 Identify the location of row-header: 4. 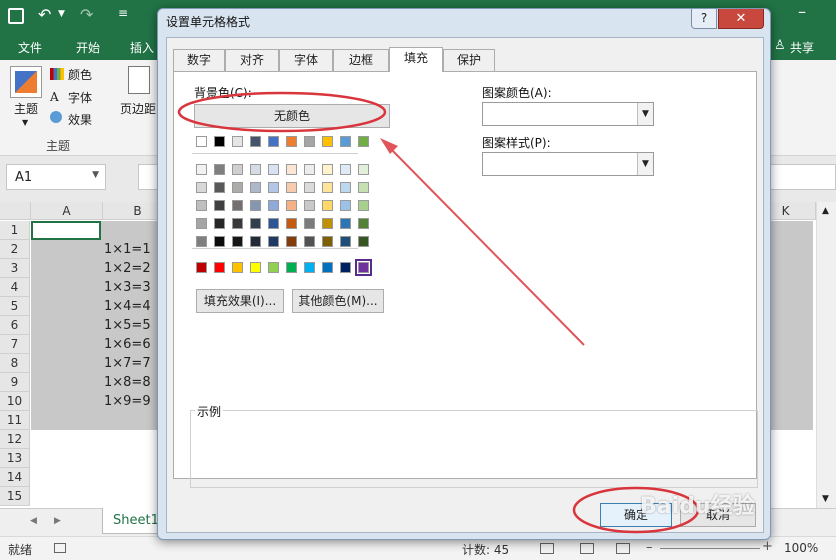
(15, 287).